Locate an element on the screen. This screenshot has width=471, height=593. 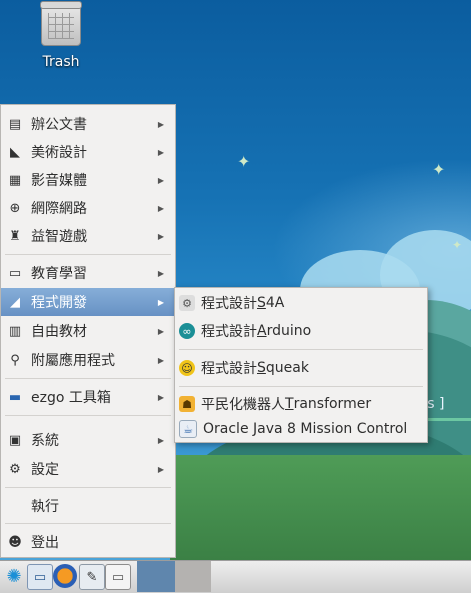
menu-item-games: ♜ 益智遊戲 ▶ is located at coordinates (88, 236).